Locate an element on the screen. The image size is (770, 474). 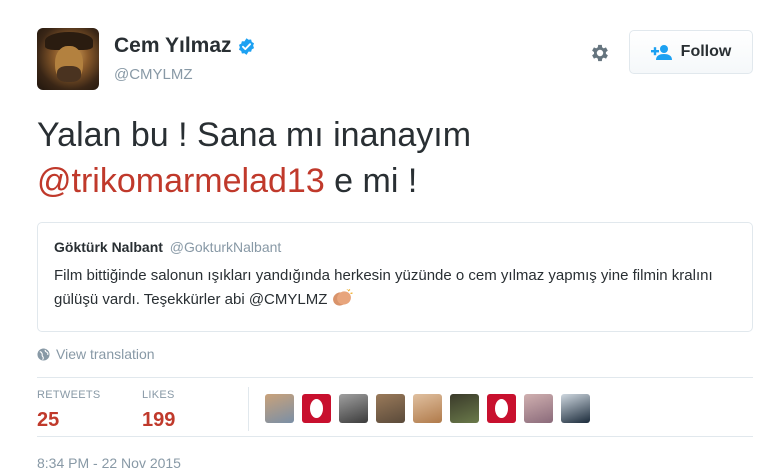
likes-stat: LIKES 199 is located at coordinates (158, 410).